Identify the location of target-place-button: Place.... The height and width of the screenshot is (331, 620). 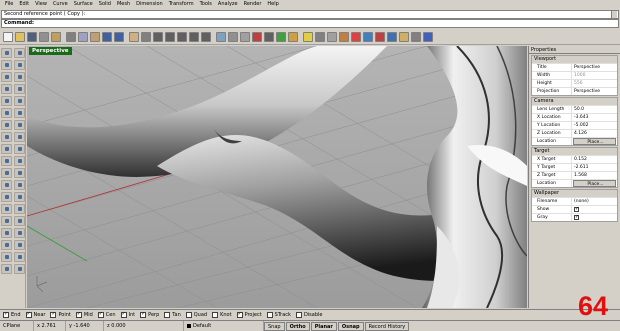
(594, 183).